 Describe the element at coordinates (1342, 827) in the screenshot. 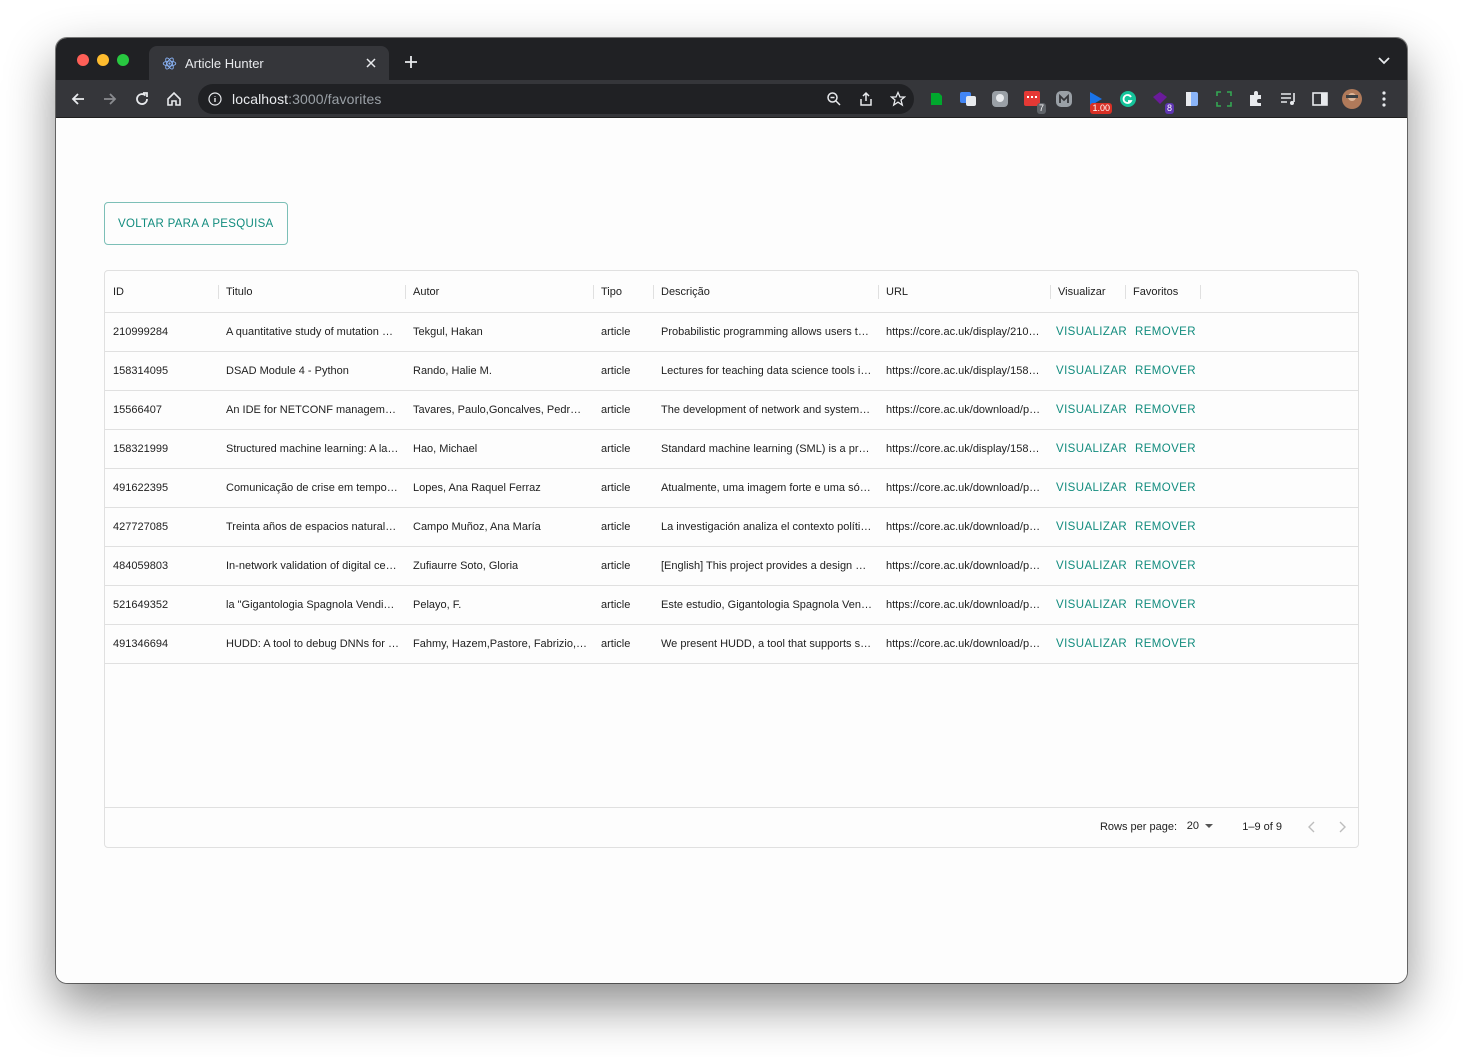

I see `next-page-icon` at that location.